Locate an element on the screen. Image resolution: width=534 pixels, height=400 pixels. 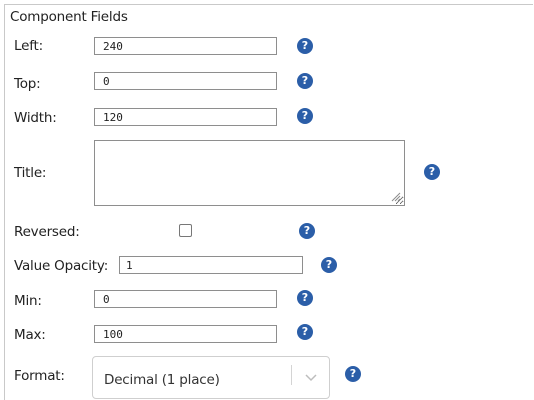
title-label: Title: is located at coordinates (30, 173).